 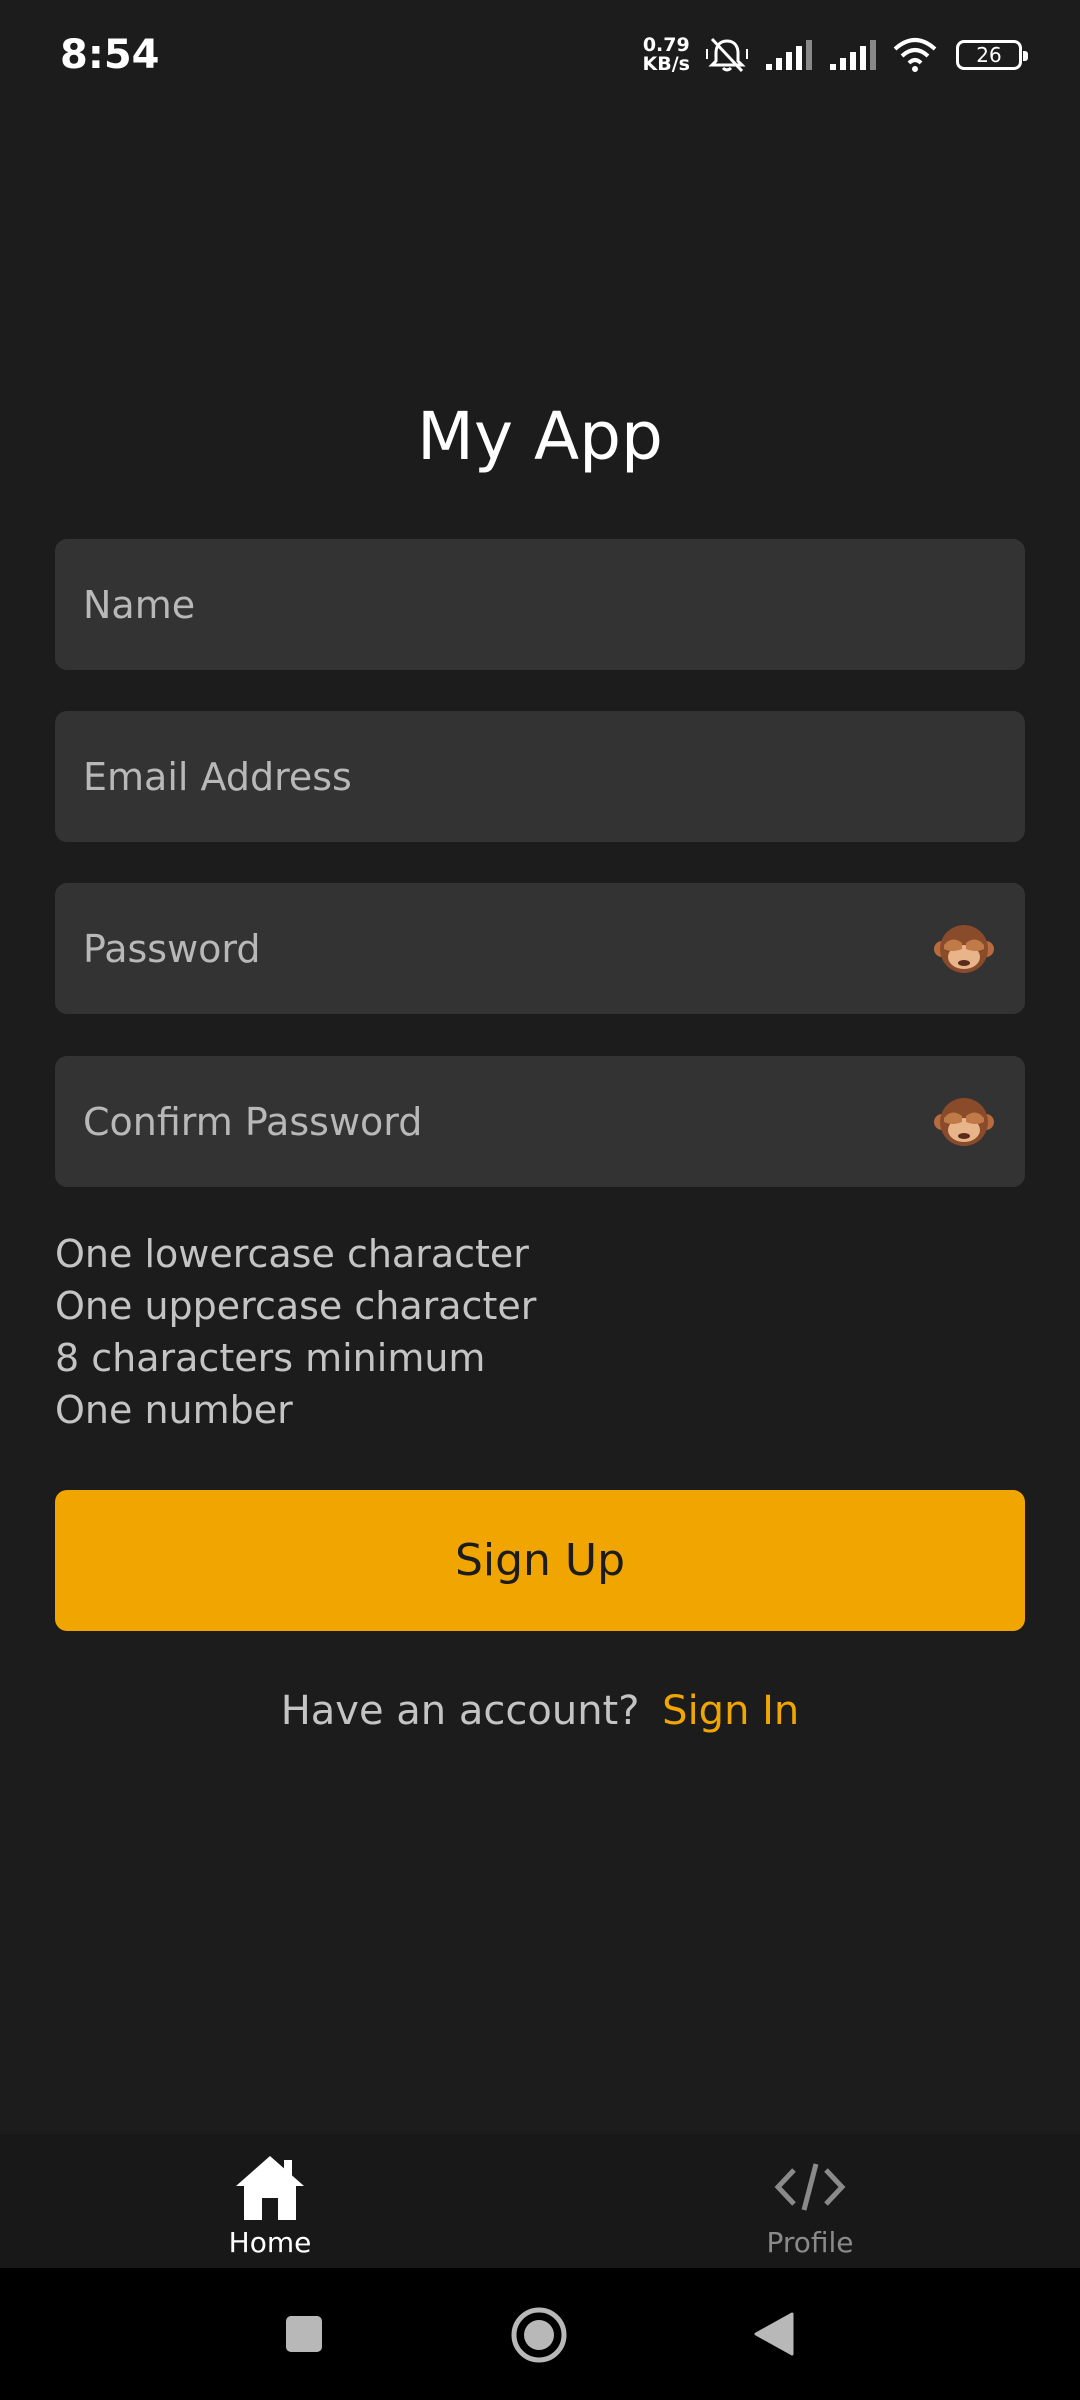 I want to click on tab-profile: Profile, so click(x=810, y=2201).